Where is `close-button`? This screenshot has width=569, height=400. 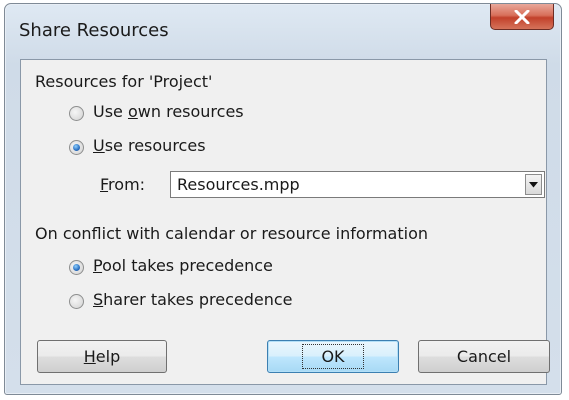 close-button is located at coordinates (522, 17).